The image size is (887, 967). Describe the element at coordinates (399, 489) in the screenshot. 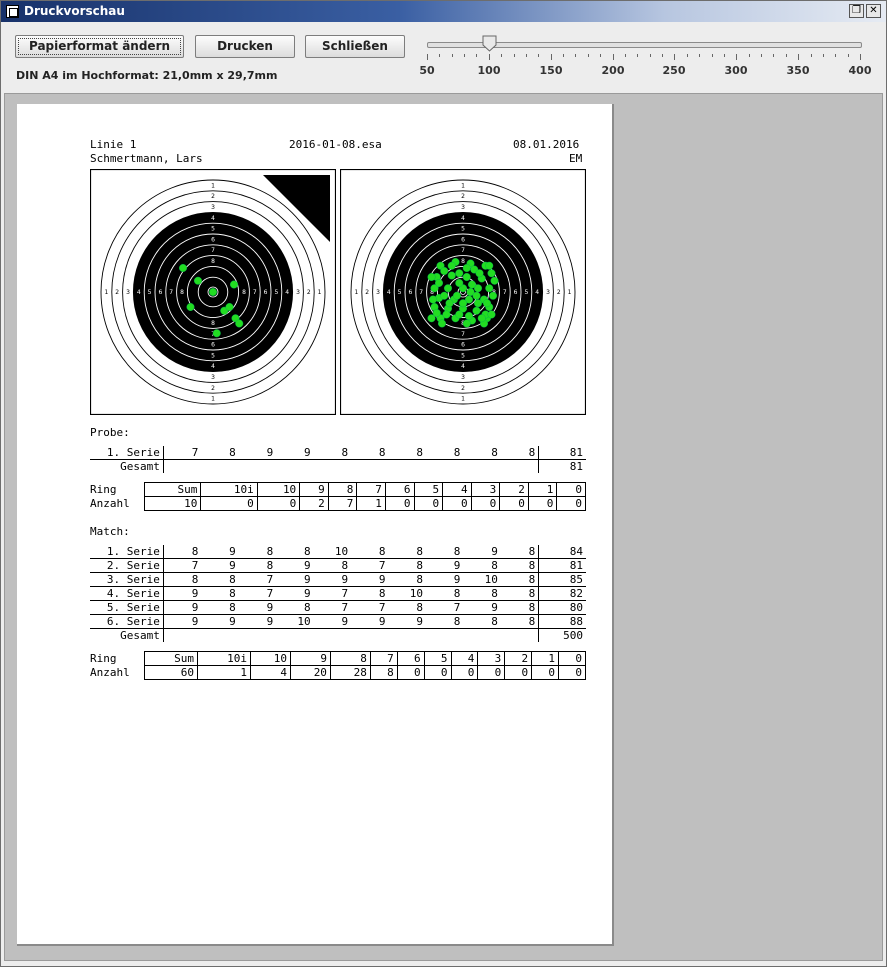

I see `ring-cell: 6` at that location.